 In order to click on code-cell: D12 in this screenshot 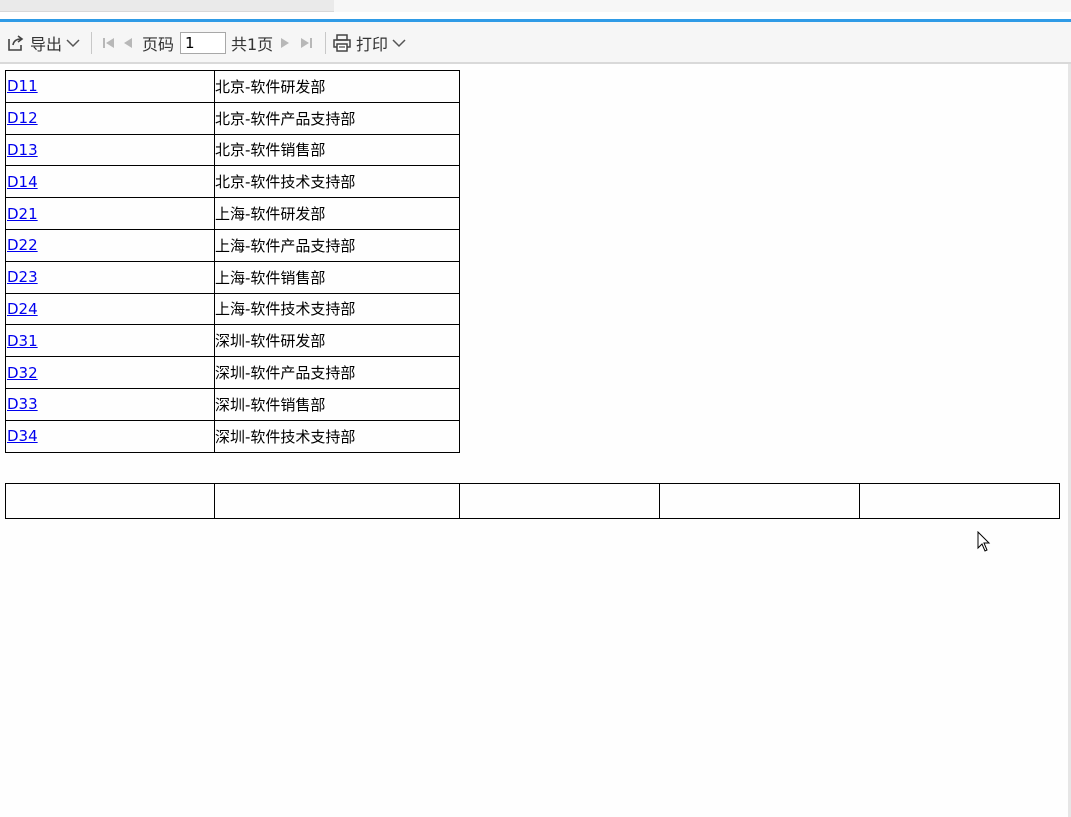, I will do `click(110, 118)`.